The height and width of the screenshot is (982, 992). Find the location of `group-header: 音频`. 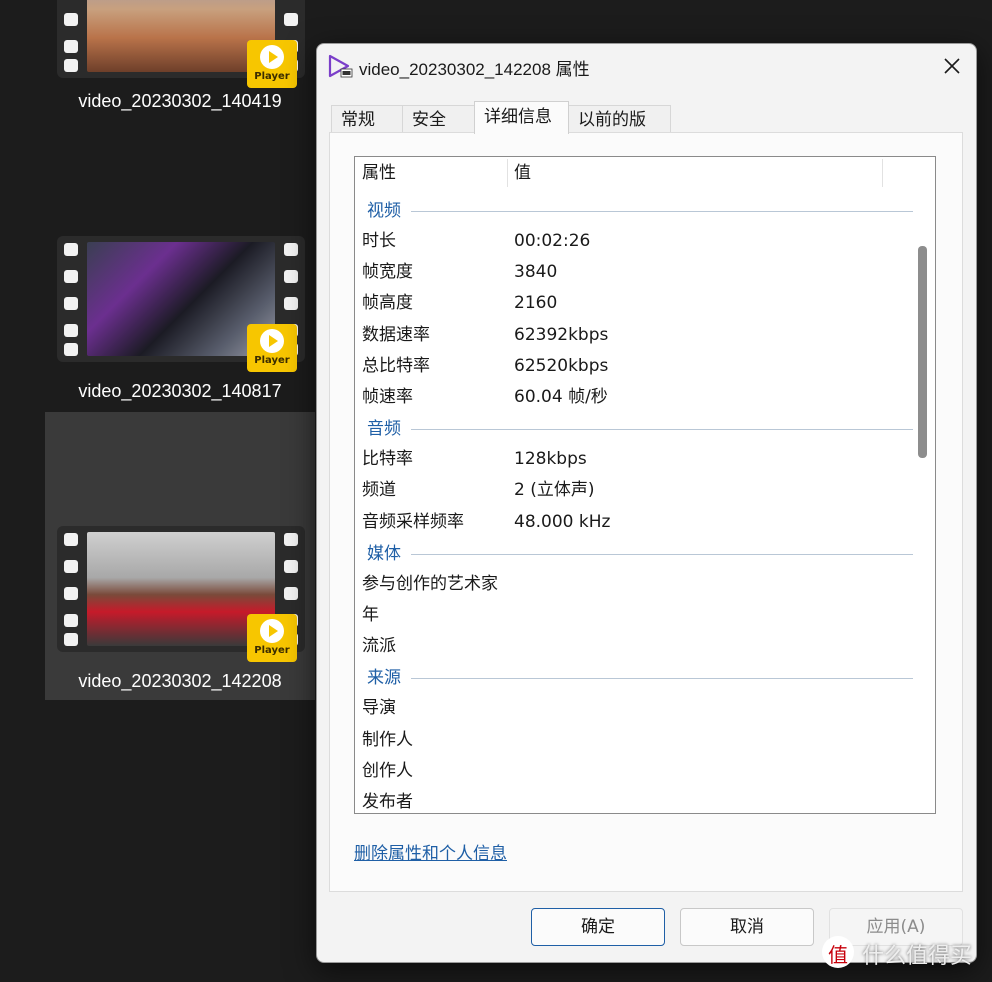

group-header: 音频 is located at coordinates (384, 429).